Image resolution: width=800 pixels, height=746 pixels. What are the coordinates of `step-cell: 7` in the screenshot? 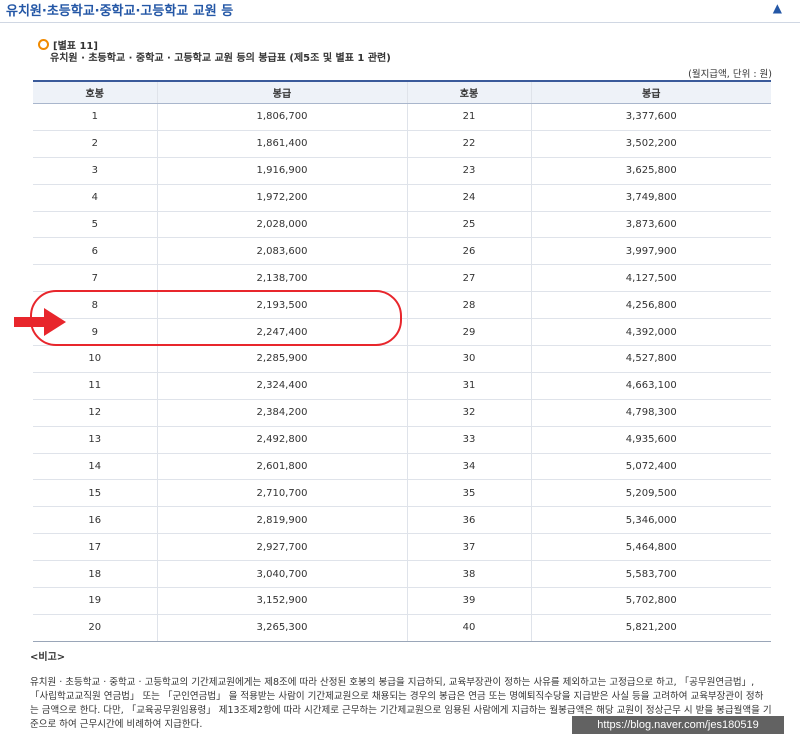 It's located at (95, 278).